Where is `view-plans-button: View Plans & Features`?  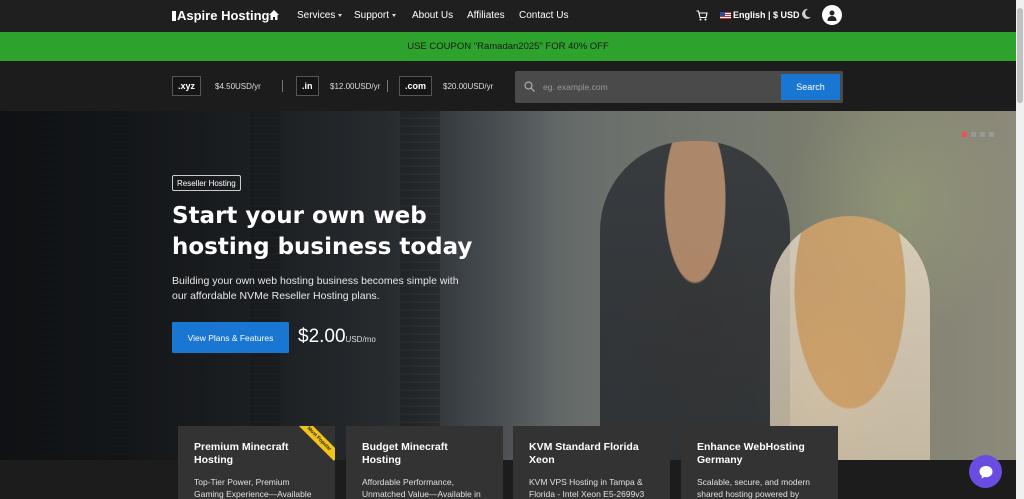
view-plans-button: View Plans & Features is located at coordinates (230, 337).